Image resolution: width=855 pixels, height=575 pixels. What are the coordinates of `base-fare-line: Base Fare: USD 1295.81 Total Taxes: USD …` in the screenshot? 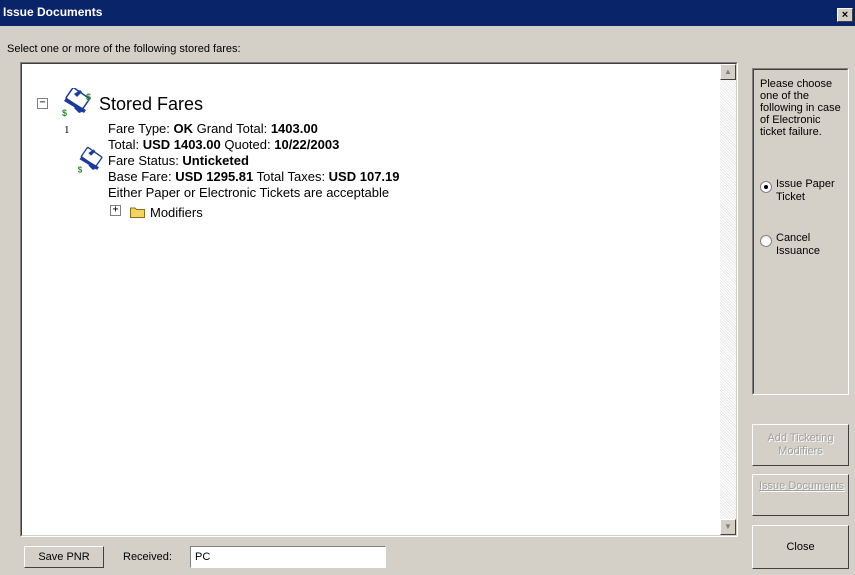 It's located at (254, 176).